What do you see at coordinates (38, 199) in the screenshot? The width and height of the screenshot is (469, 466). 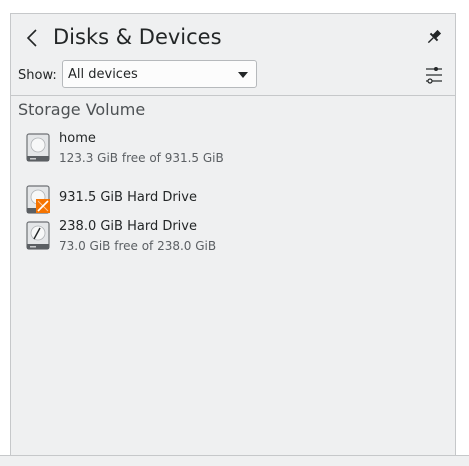 I see `hard-drive-unmounted-icon` at bounding box center [38, 199].